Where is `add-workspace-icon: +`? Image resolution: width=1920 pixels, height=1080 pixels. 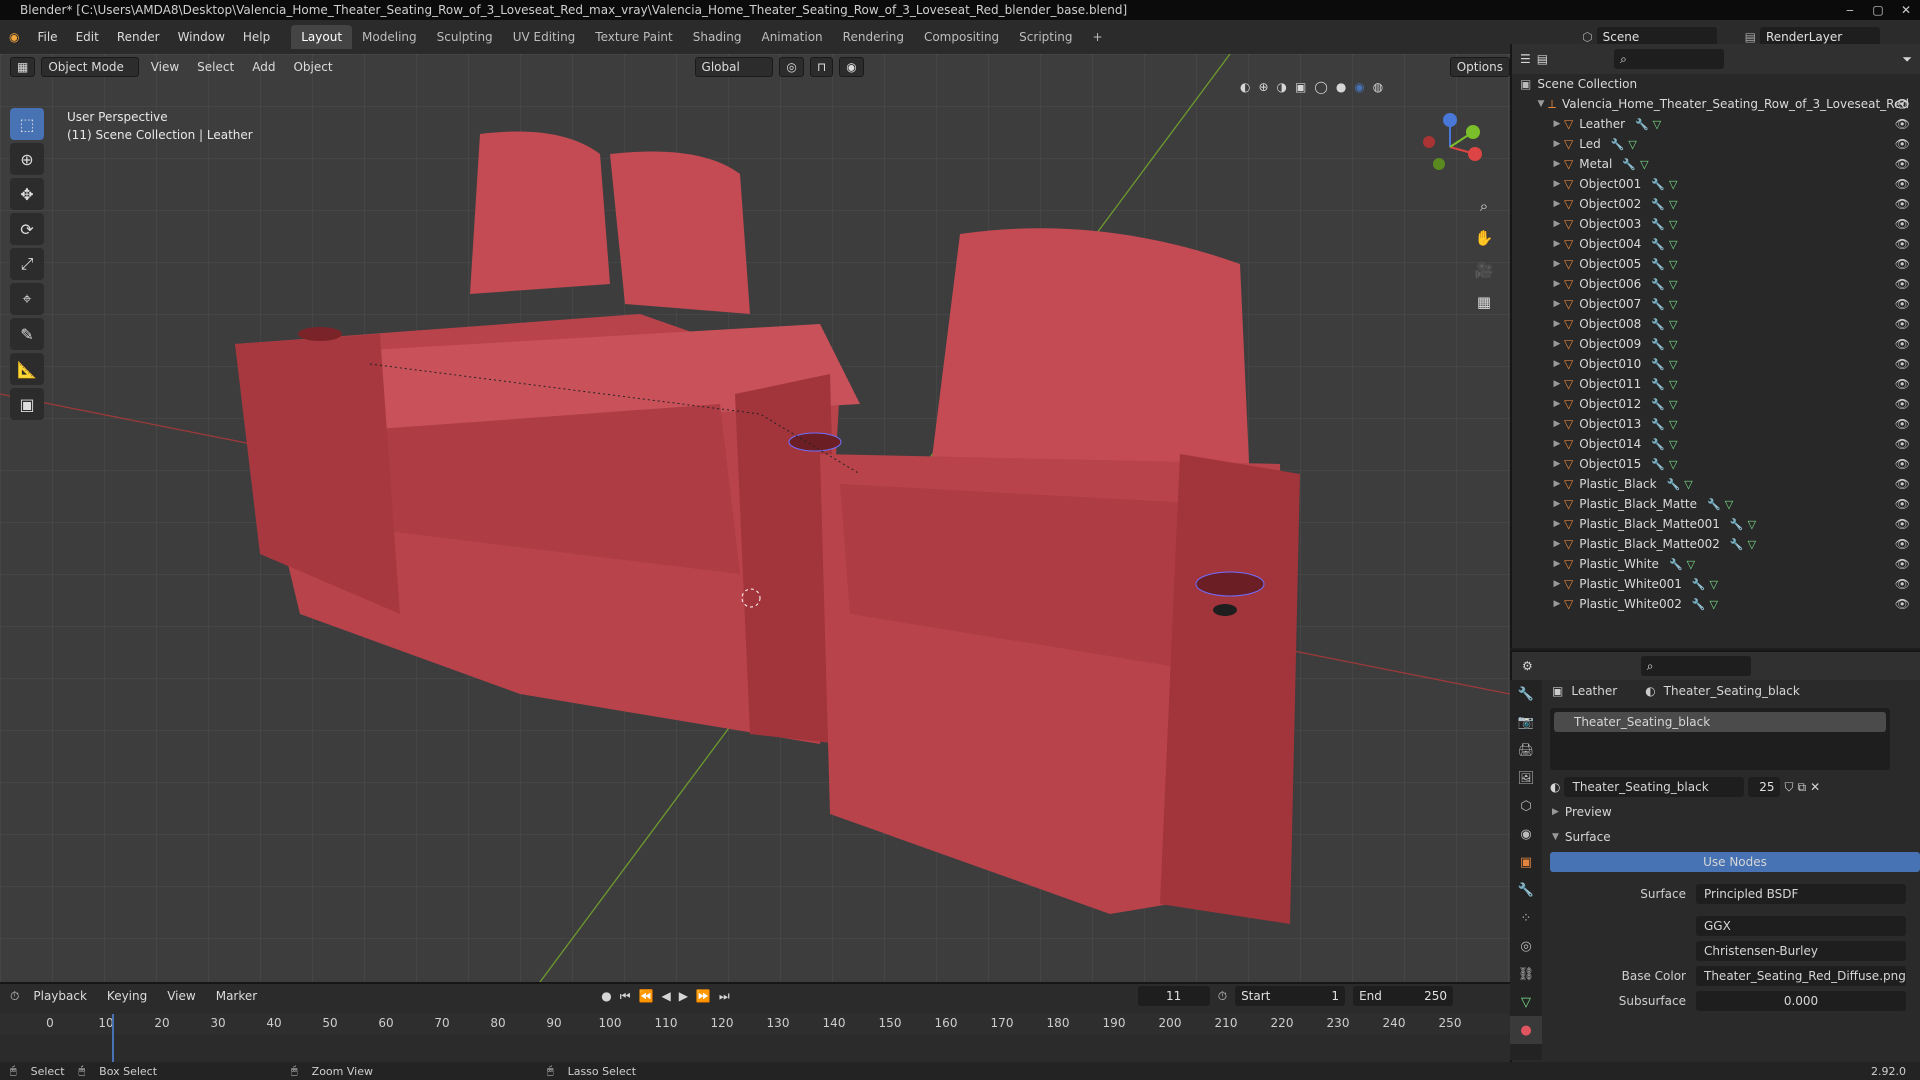 add-workspace-icon: + is located at coordinates (1098, 37).